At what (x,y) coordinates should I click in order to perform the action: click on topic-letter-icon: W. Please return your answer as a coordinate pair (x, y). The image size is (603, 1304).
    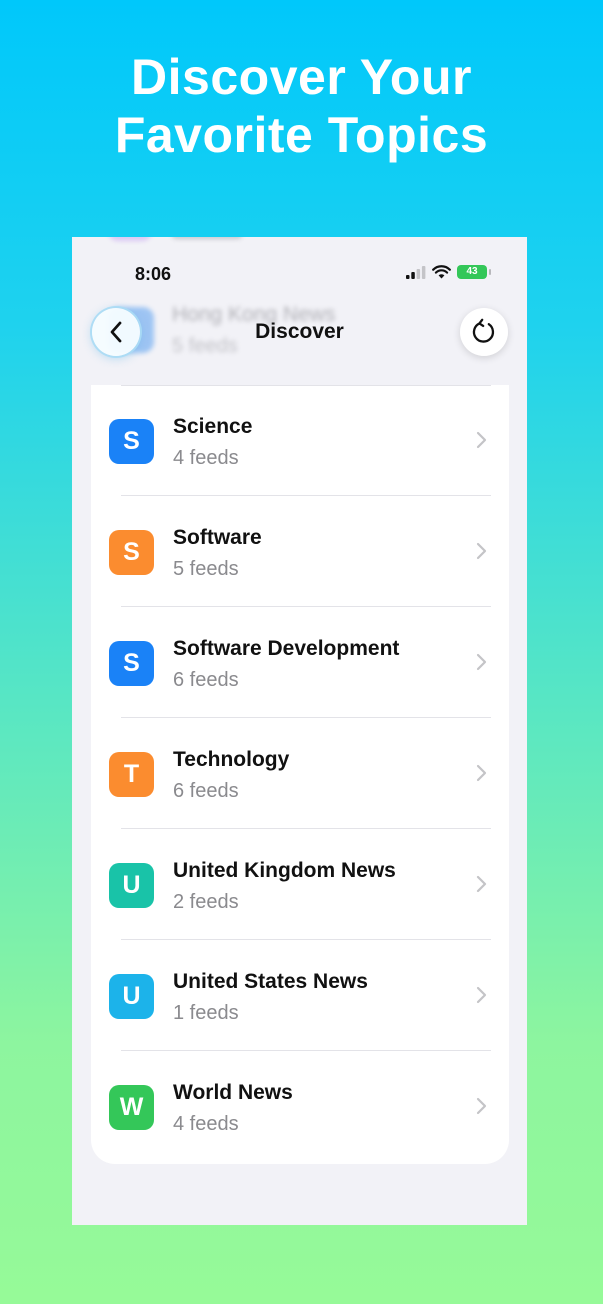
    Looking at the image, I should click on (131, 1107).